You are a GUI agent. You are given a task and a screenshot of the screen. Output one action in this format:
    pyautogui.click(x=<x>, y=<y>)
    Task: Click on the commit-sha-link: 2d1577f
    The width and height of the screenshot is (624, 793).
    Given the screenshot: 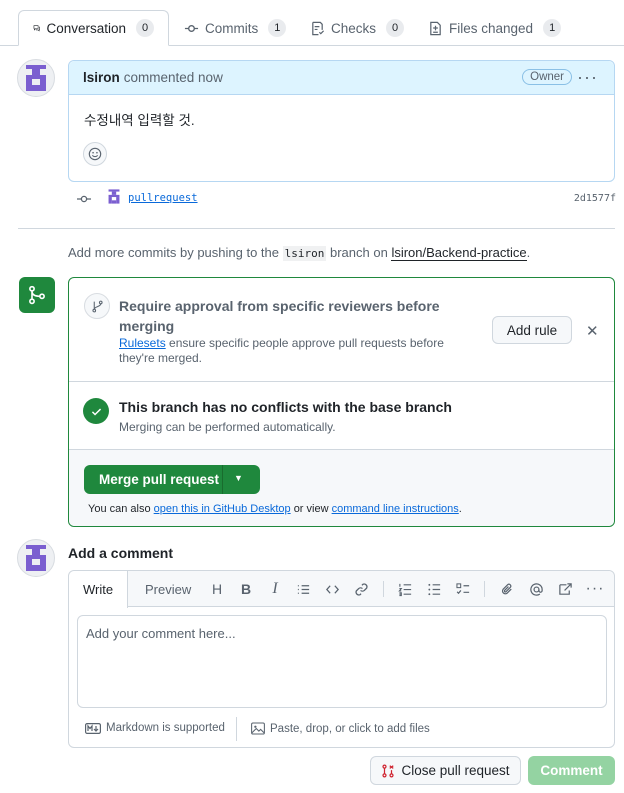 What is the action you would take?
    pyautogui.click(x=595, y=198)
    